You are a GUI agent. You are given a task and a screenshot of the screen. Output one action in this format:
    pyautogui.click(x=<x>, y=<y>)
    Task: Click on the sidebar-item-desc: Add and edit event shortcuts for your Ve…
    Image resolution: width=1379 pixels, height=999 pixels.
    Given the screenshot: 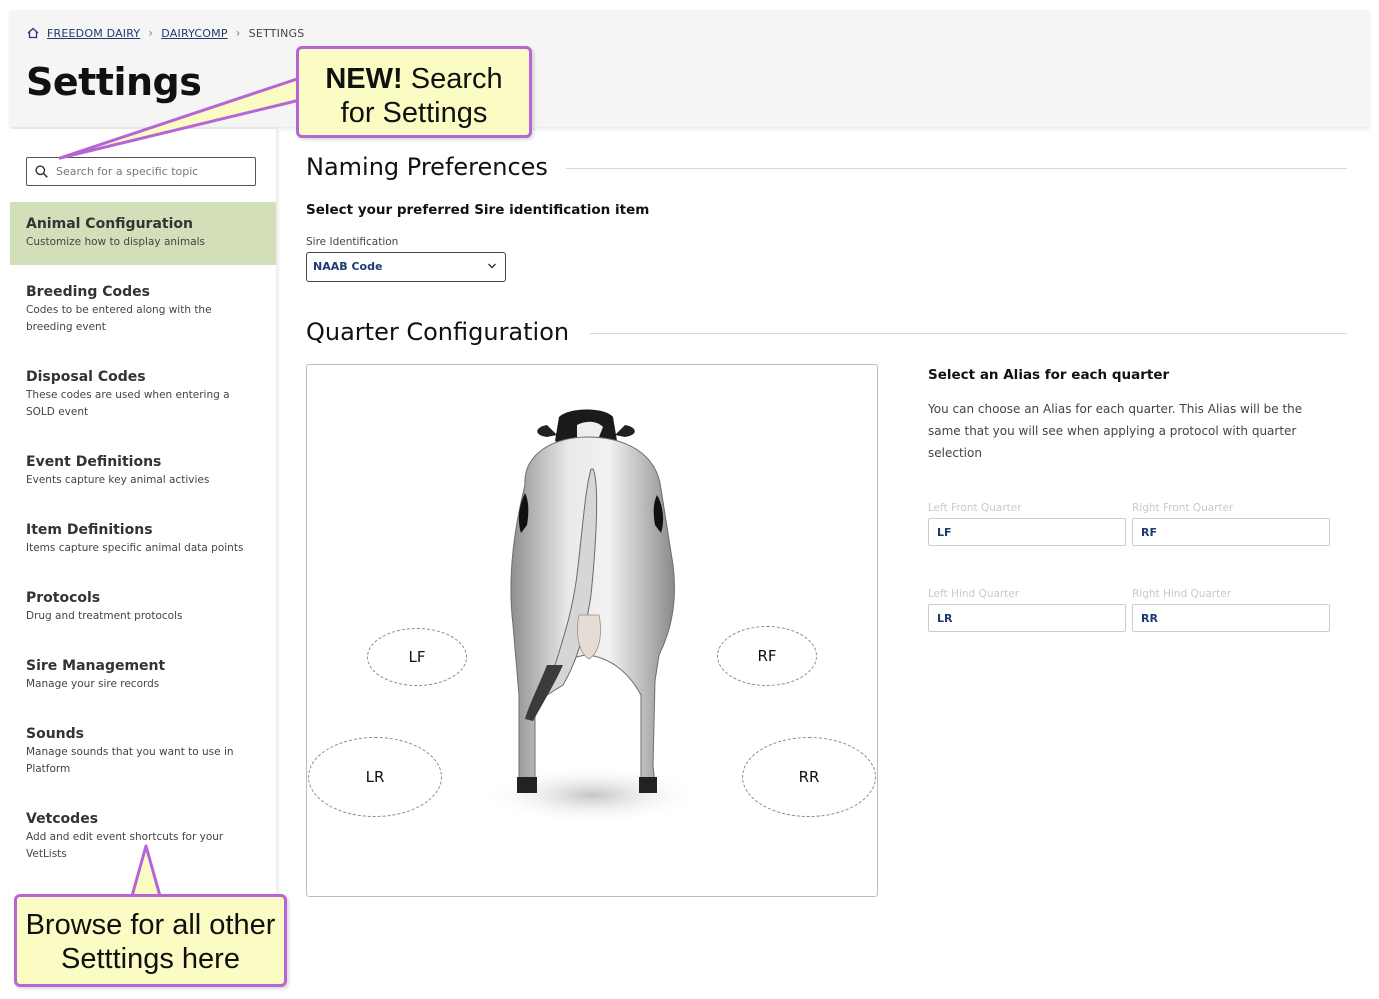 What is the action you would take?
    pyautogui.click(x=125, y=845)
    